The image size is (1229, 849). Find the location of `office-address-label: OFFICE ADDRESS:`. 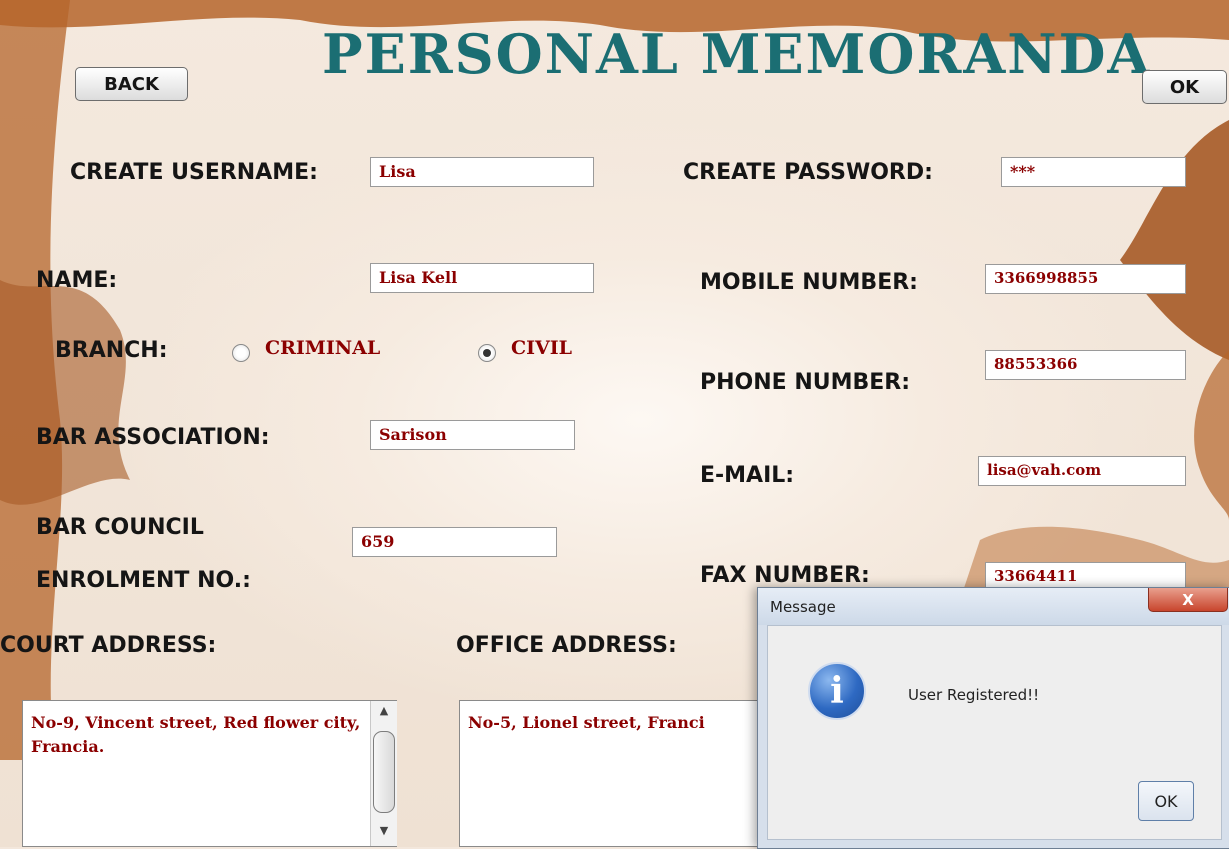

office-address-label: OFFICE ADDRESS: is located at coordinates (566, 645).